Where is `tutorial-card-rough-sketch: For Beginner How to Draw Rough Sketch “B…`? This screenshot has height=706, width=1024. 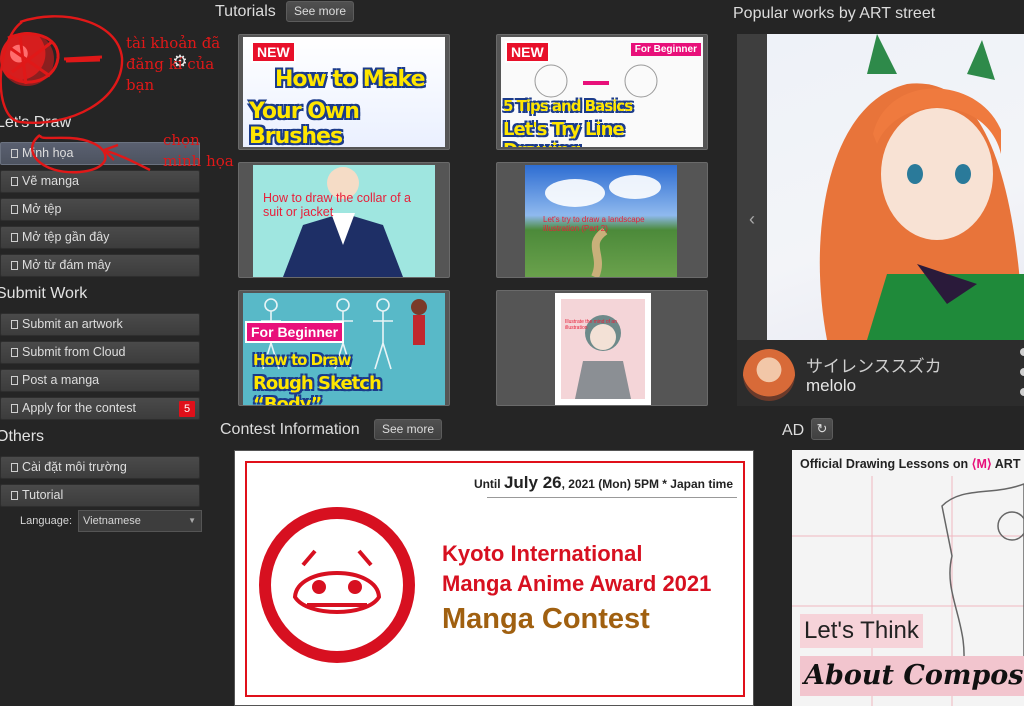
tutorial-card-rough-sketch: For Beginner How to Draw Rough Sketch “B… is located at coordinates (344, 348).